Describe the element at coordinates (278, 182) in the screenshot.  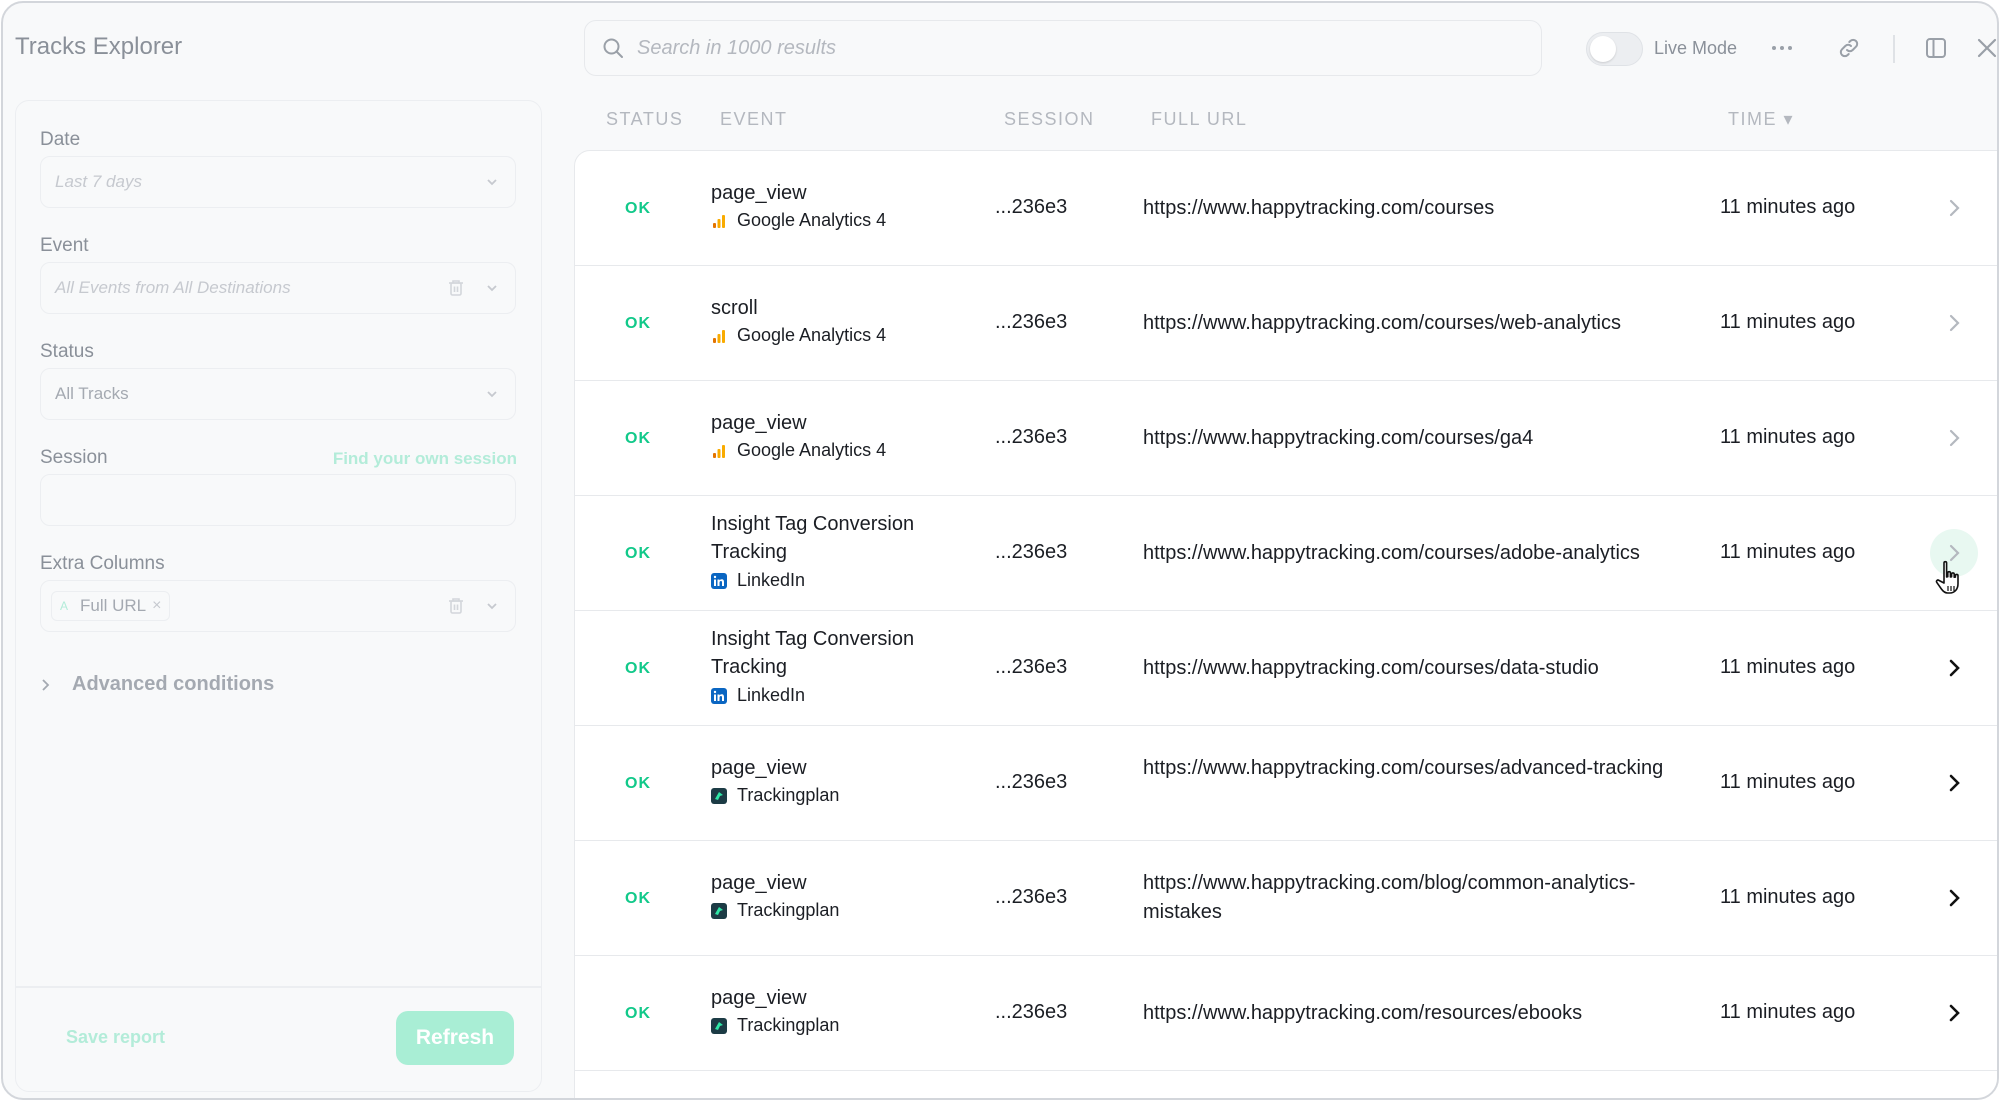
I see `date-select: Last 7 days` at that location.